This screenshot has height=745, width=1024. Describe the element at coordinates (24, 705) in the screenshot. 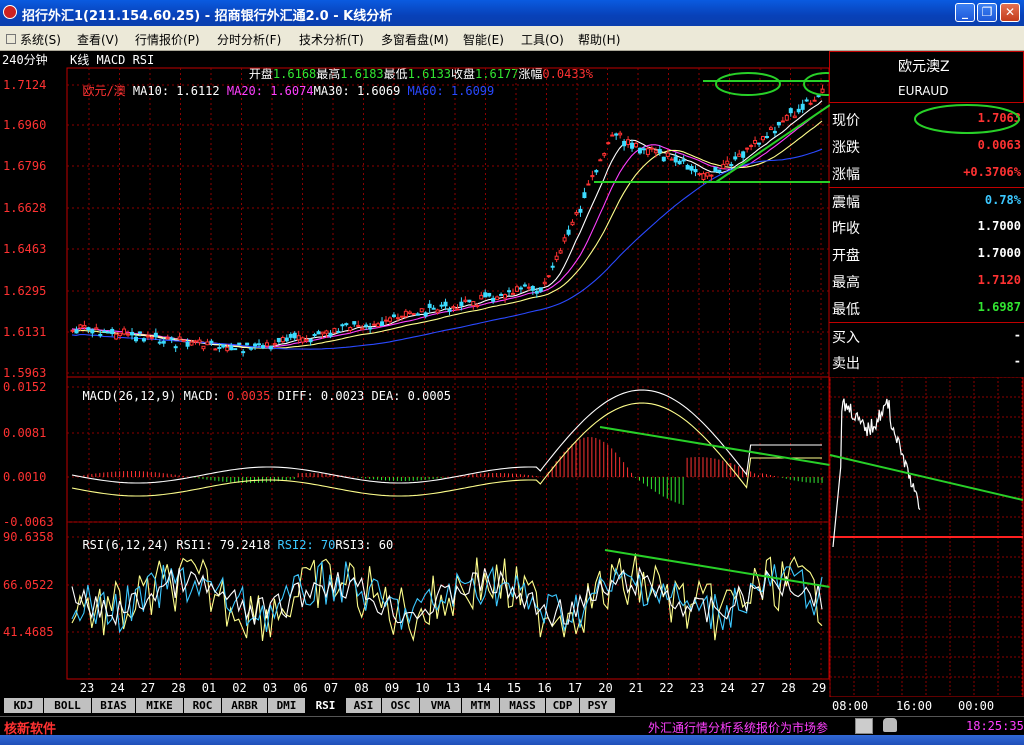

I see `tab-kdj: KDJ` at that location.